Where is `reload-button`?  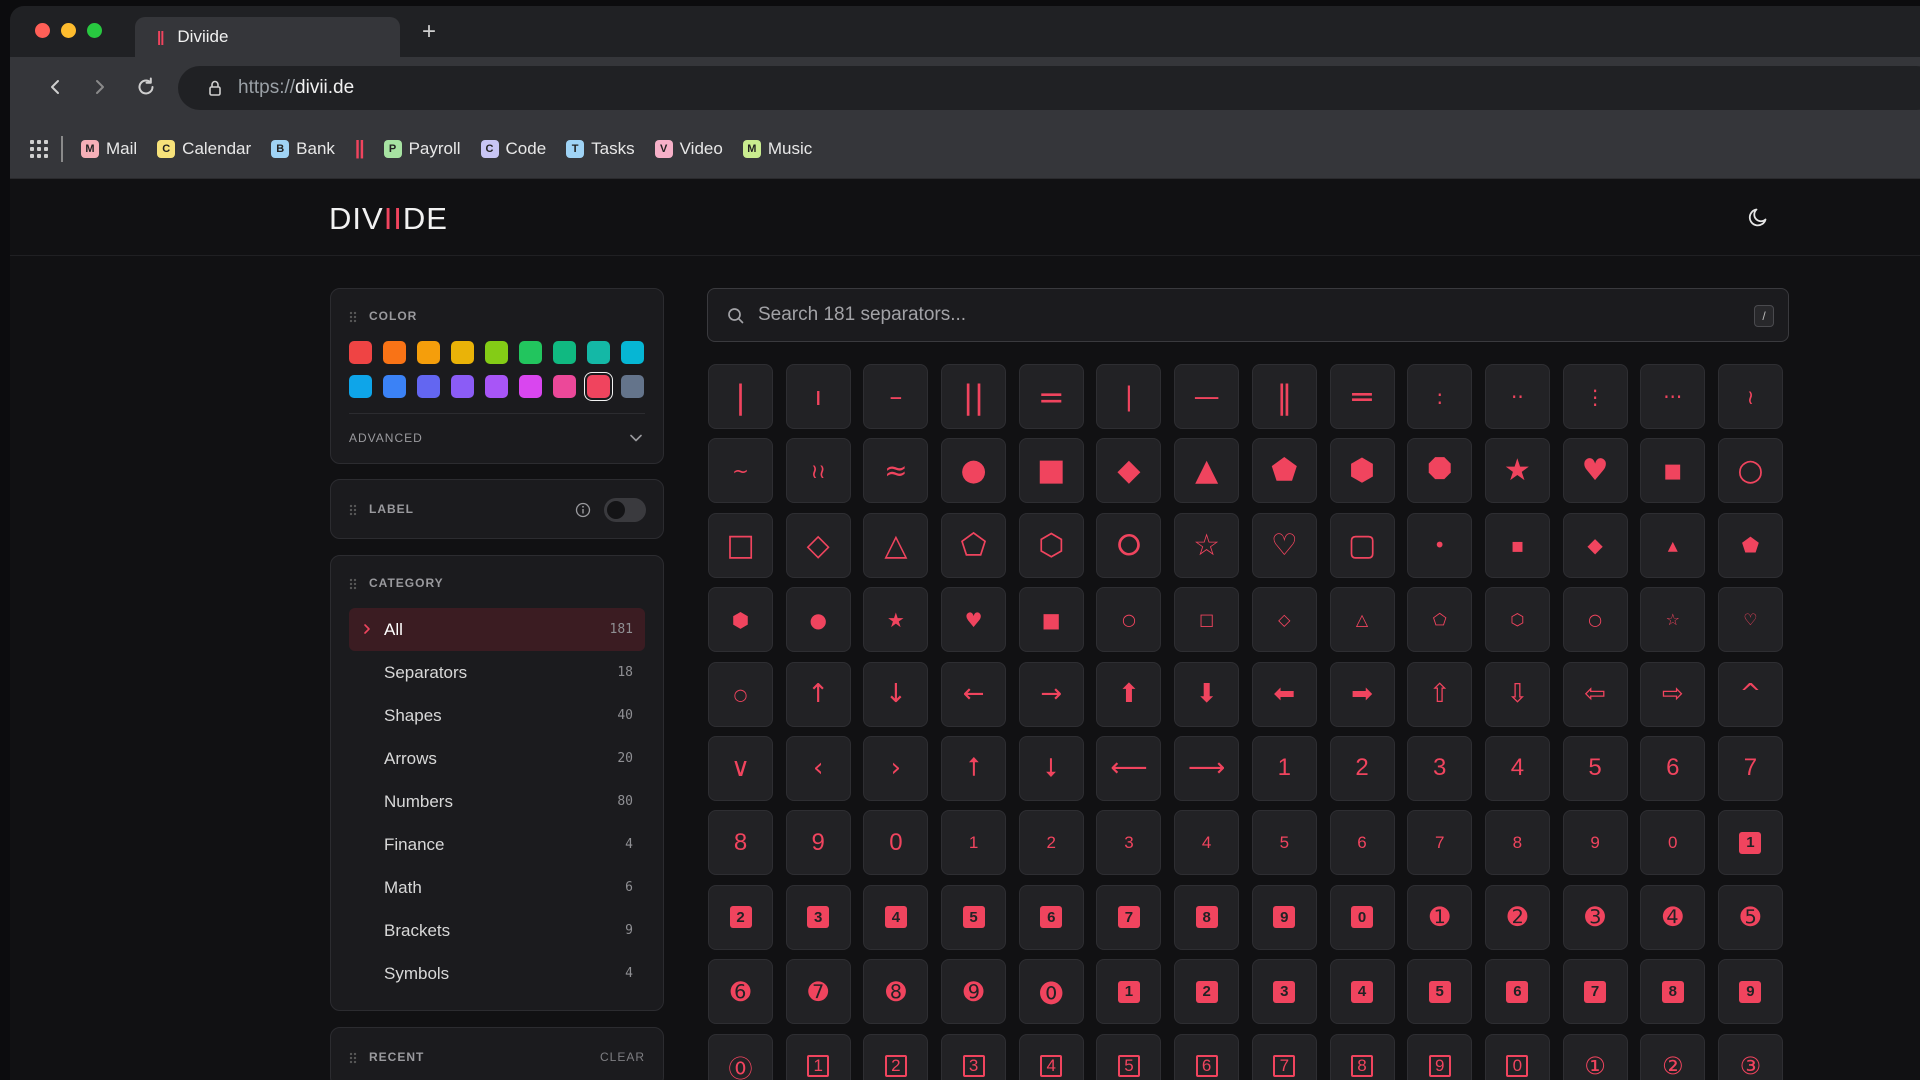 reload-button is located at coordinates (146, 87).